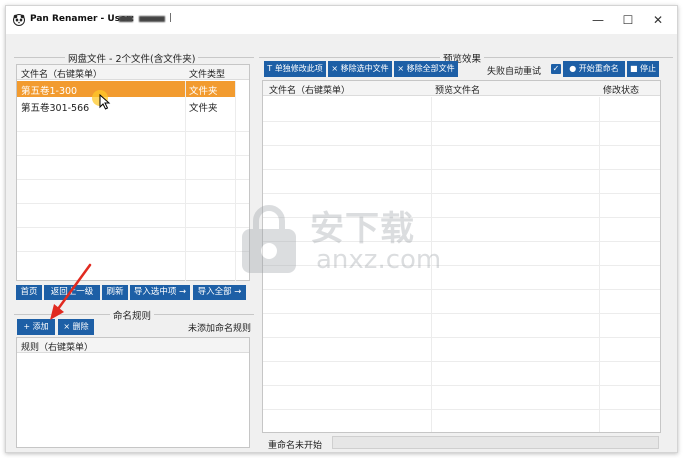 The image size is (683, 458). I want to click on file-list-header: 文件名（右键菜单） 文件类型, so click(133, 72).